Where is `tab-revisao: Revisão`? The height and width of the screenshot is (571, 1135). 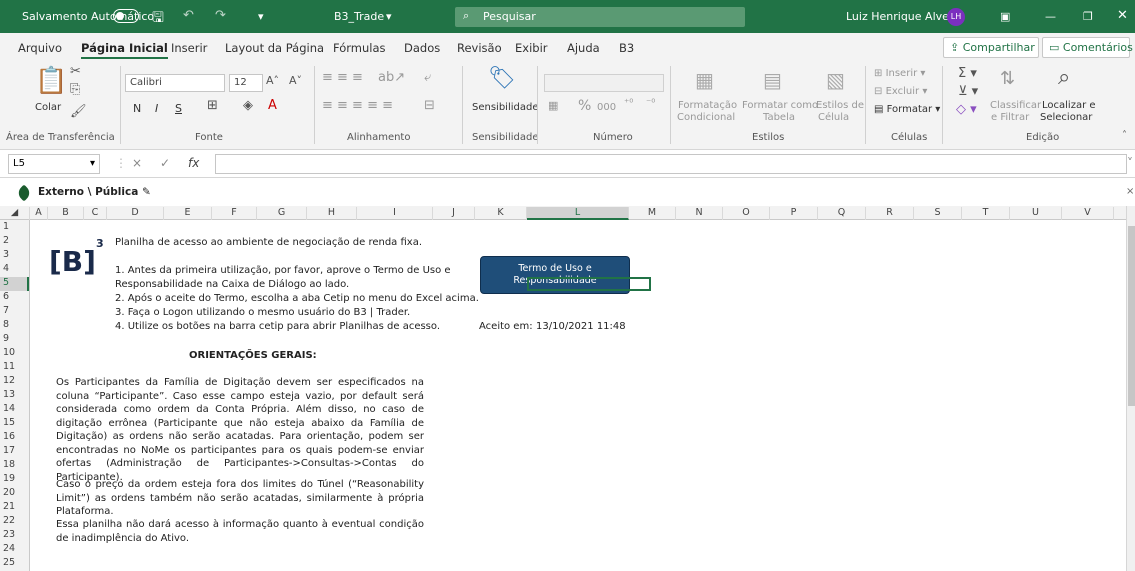
tab-revisao: Revisão is located at coordinates (479, 48).